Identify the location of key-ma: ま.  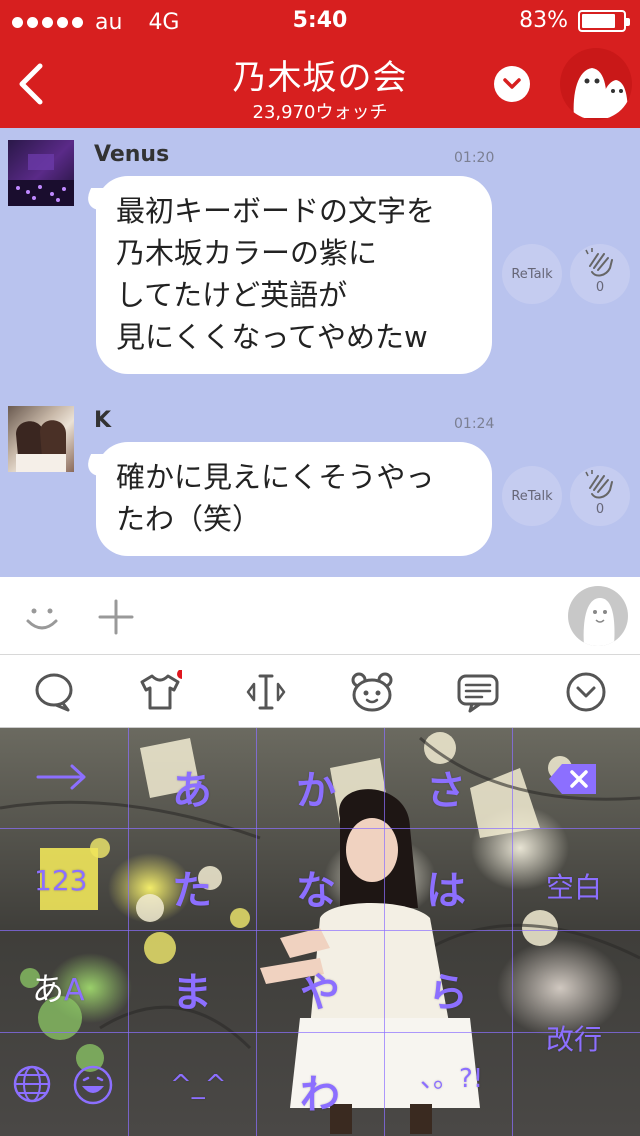
(192, 989).